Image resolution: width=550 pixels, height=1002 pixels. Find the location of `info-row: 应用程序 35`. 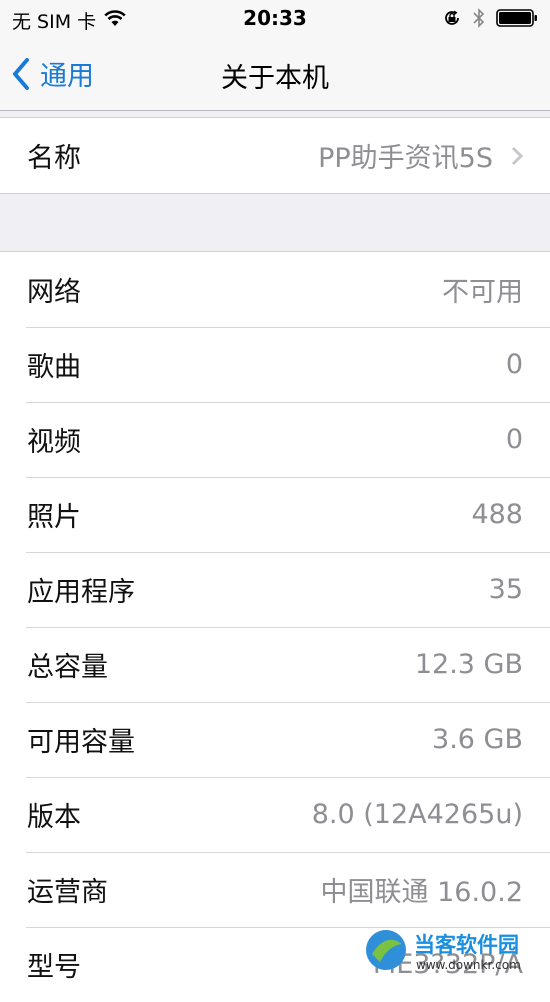

info-row: 应用程序 35 is located at coordinates (275, 589).